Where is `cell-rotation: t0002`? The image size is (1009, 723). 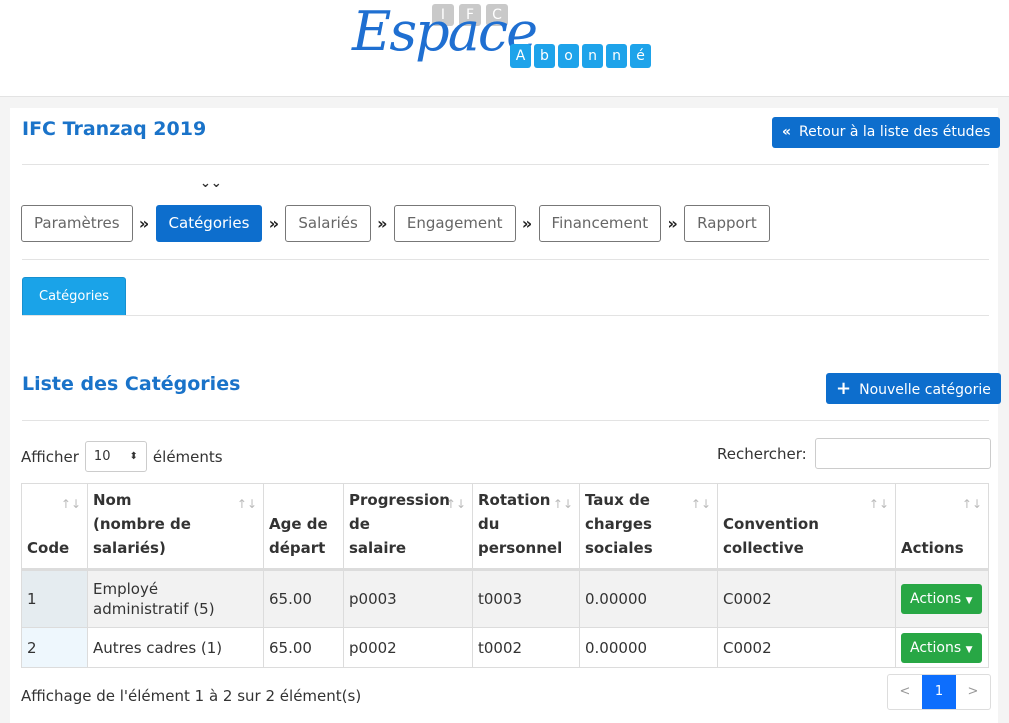
cell-rotation: t0002 is located at coordinates (526, 647).